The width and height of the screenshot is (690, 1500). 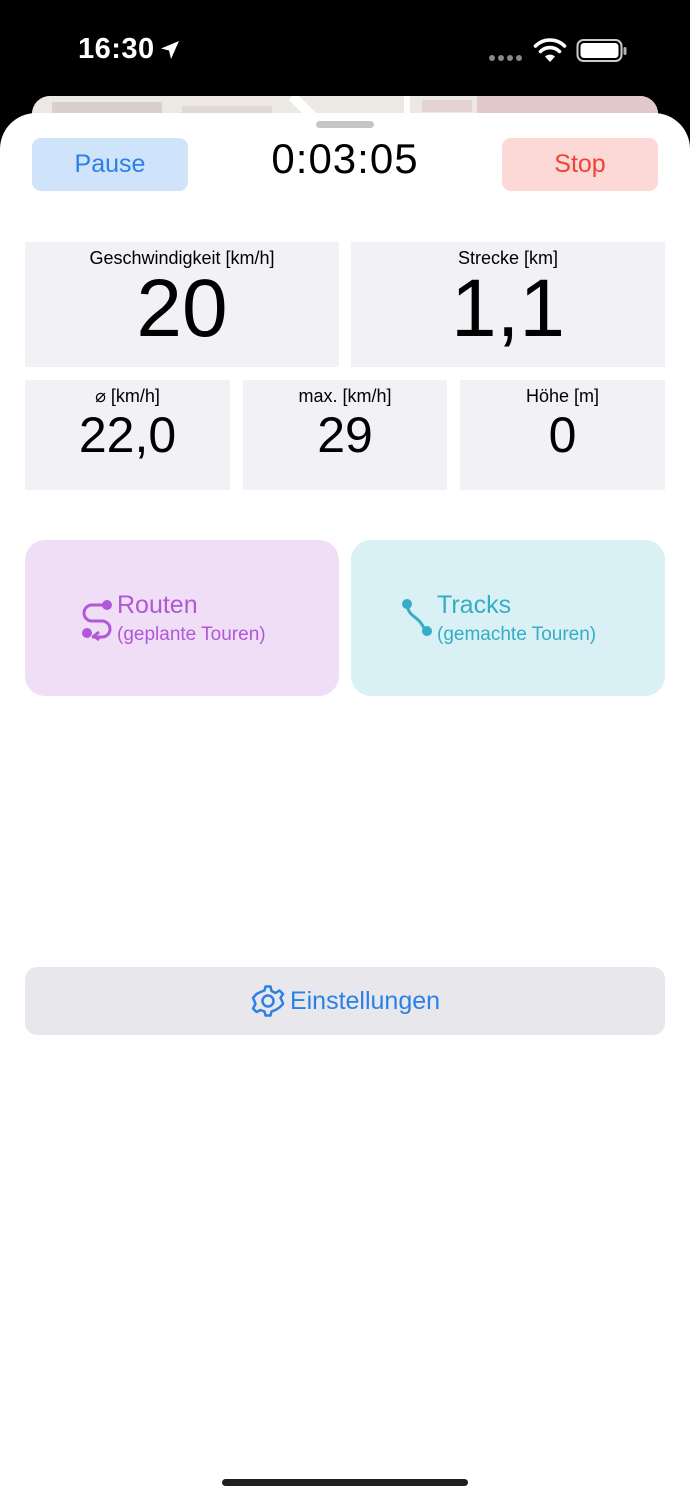 I want to click on battery-icon, so click(x=601, y=50).